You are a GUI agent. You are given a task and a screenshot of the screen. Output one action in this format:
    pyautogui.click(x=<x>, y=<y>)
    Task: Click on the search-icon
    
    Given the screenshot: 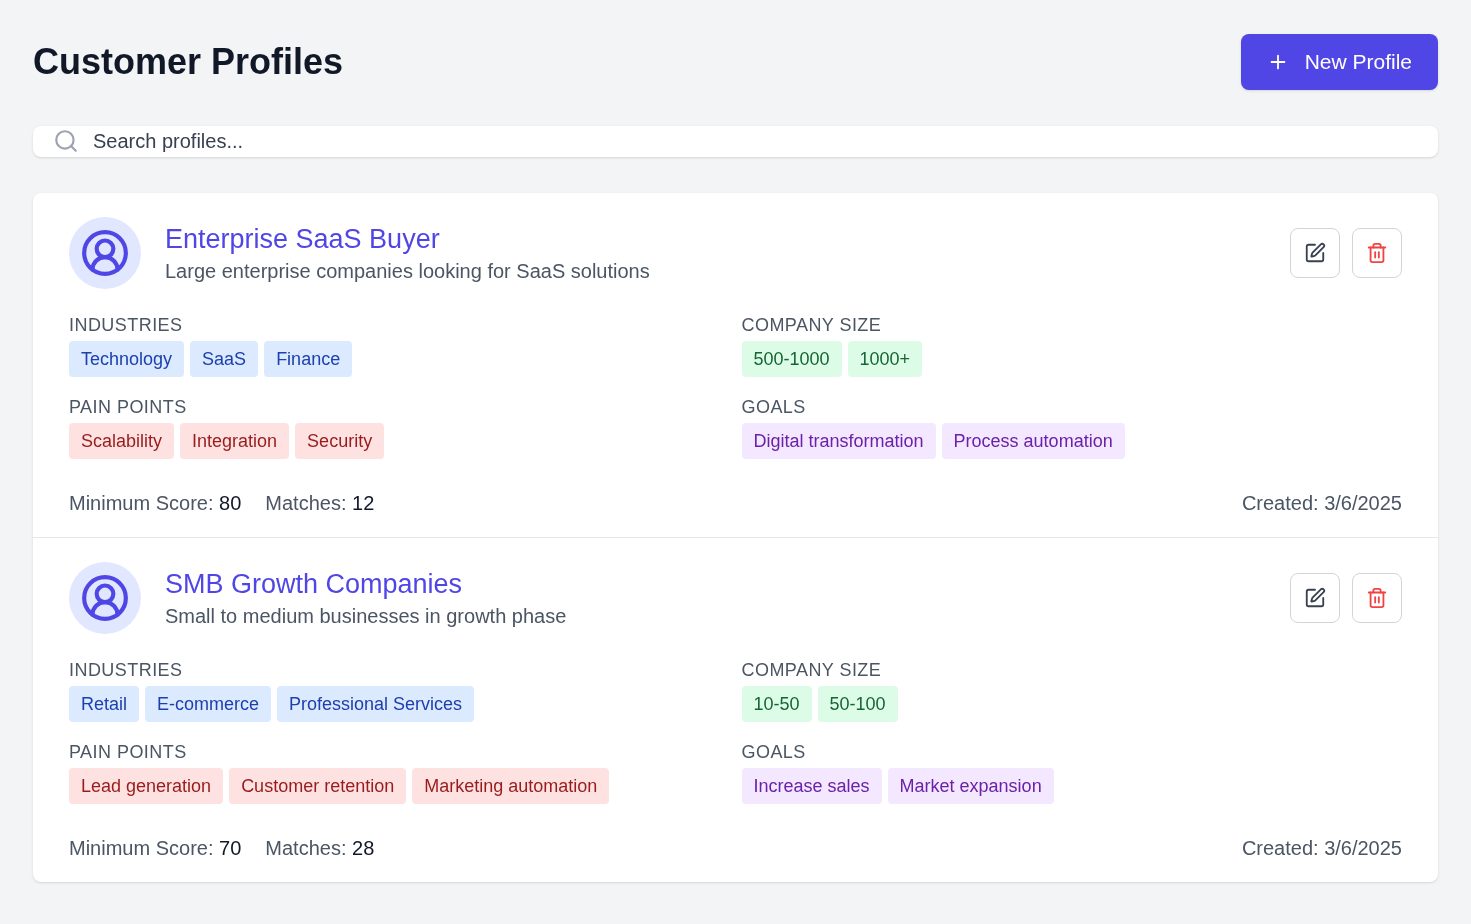 What is the action you would take?
    pyautogui.click(x=66, y=141)
    